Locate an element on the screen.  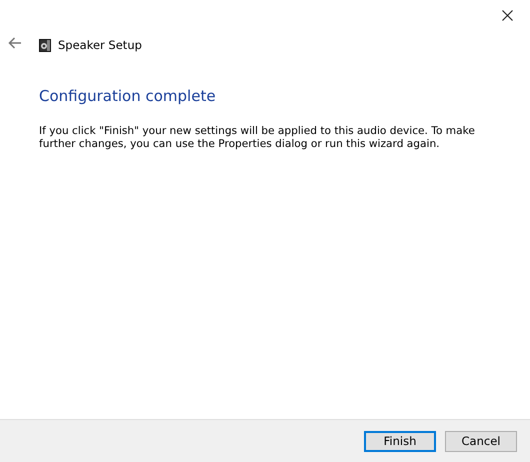
page-heading: Configuration complete is located at coordinates (128, 96).